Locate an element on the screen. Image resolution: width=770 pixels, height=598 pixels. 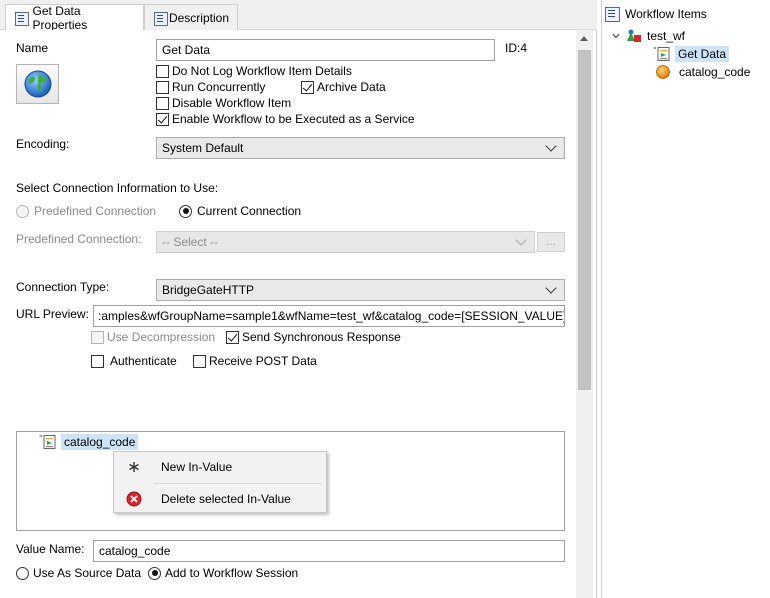
session-value-icon is located at coordinates (663, 72).